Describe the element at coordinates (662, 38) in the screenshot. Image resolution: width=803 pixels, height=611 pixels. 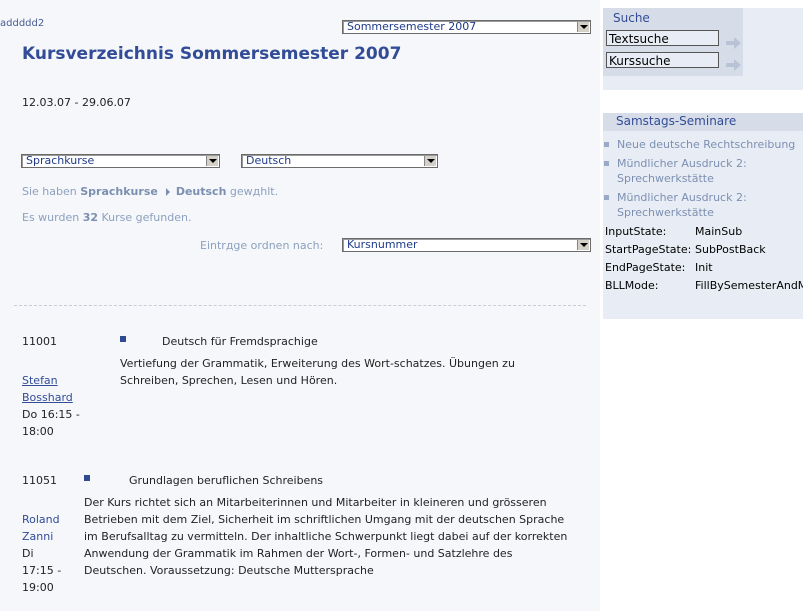
I see `text-search-button: Textsuche` at that location.